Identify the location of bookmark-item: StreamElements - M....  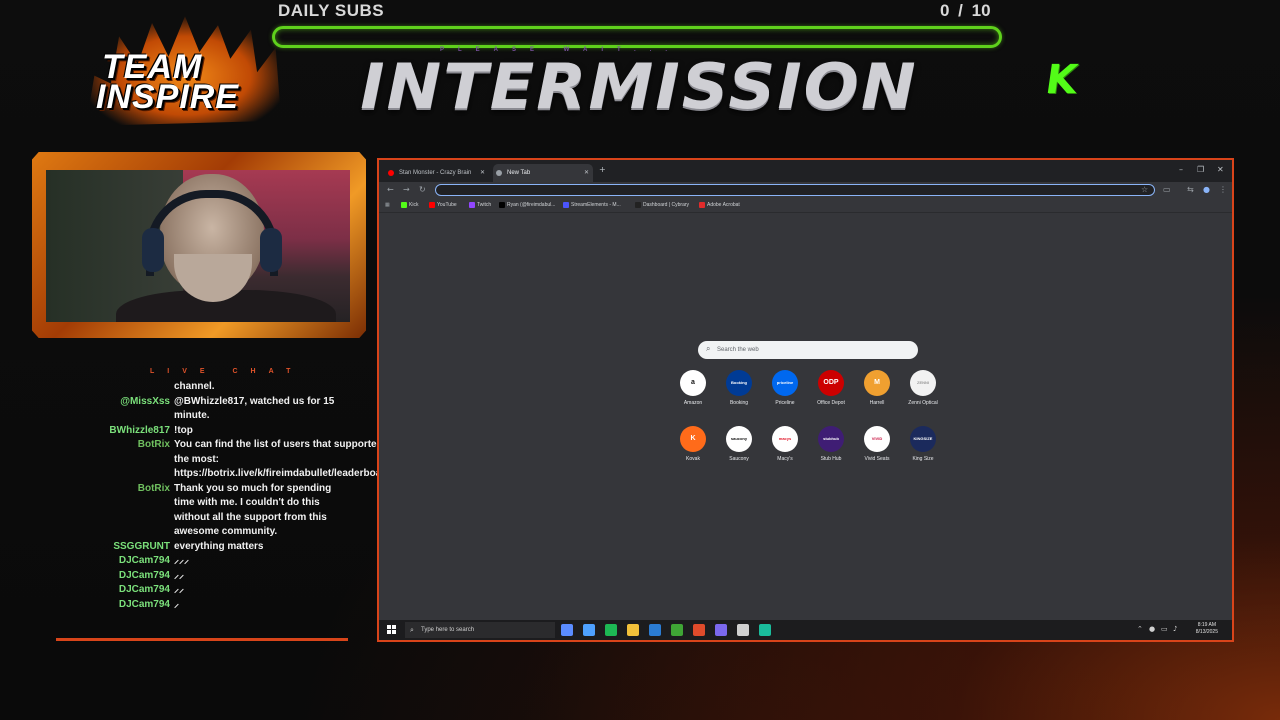
(592, 205).